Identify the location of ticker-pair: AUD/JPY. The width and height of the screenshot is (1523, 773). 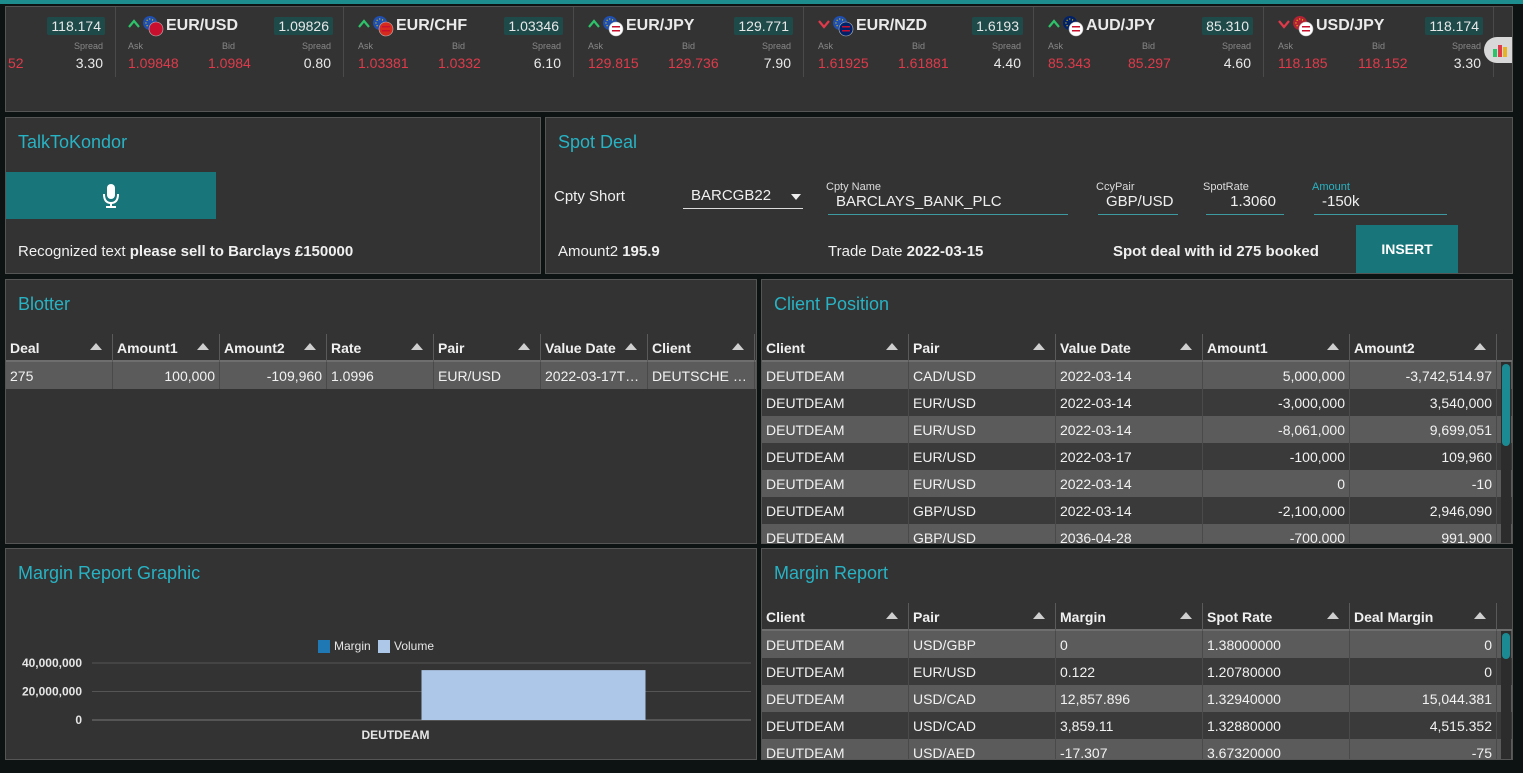
(1121, 25).